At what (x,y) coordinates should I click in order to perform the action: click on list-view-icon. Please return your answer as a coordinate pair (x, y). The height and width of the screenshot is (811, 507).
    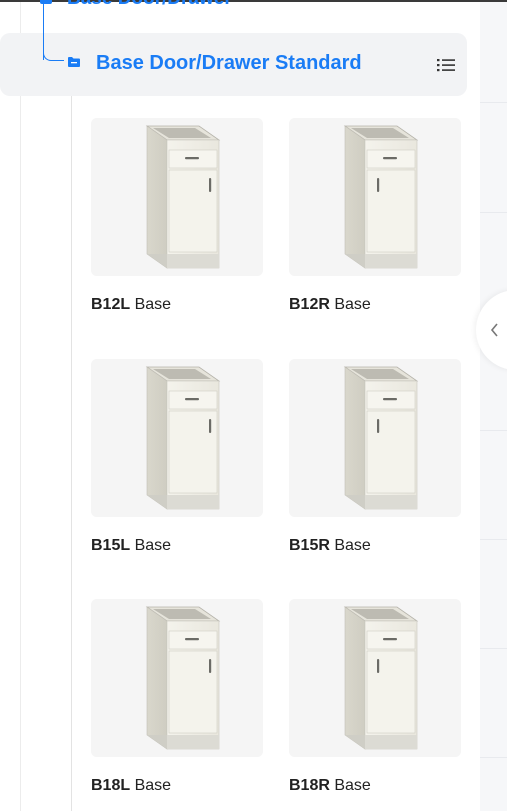
    Looking at the image, I should click on (446, 65).